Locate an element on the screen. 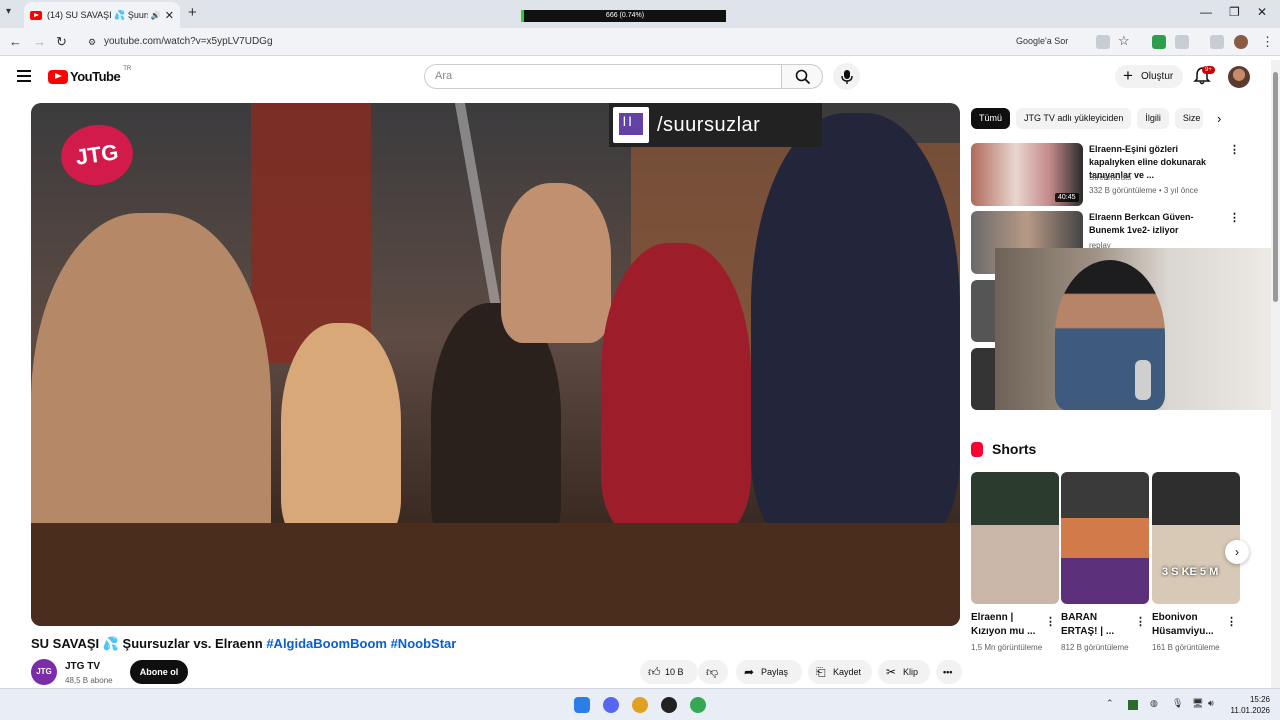 The height and width of the screenshot is (720, 1280). tab-list-icon: ▾ is located at coordinates (8, 11).